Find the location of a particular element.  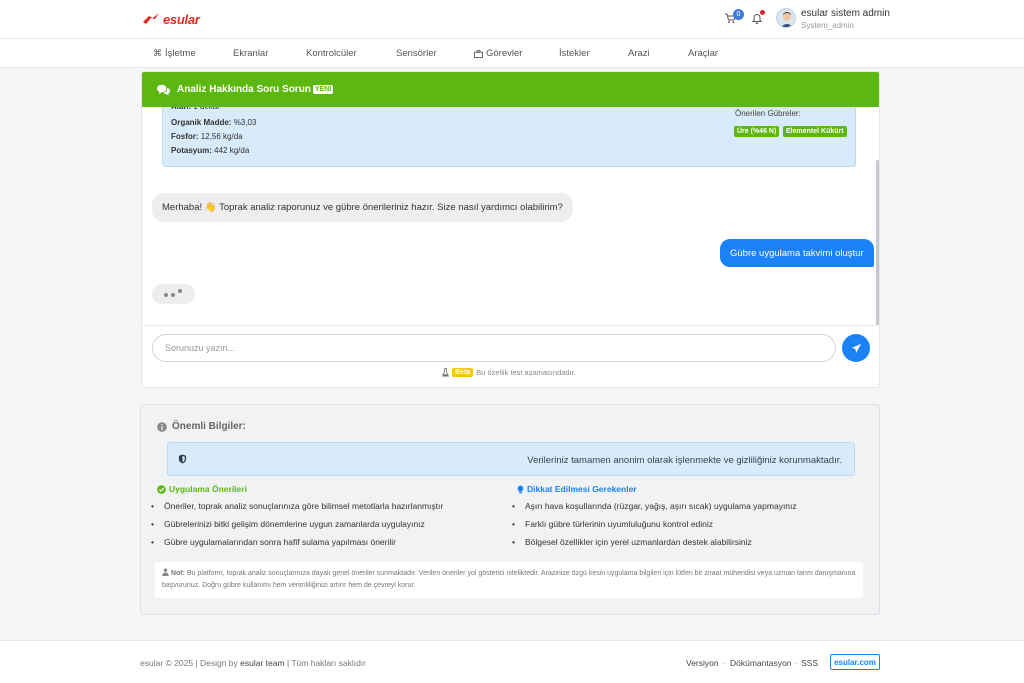

note-label: Not: is located at coordinates (177, 573).